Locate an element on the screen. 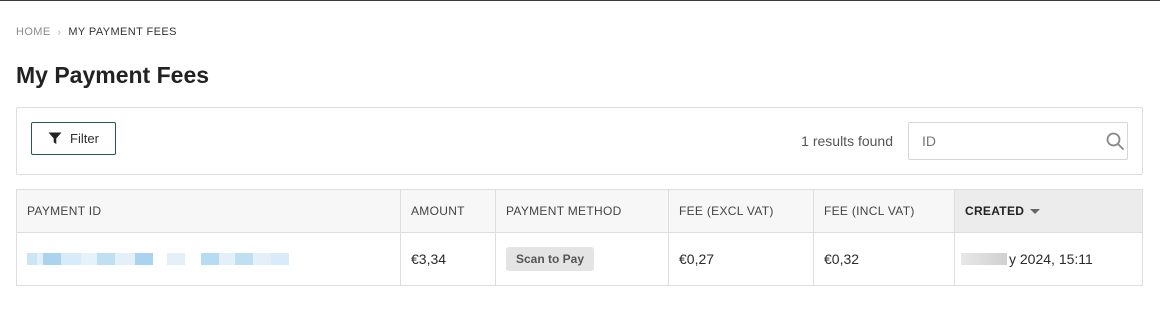 The height and width of the screenshot is (313, 1160). column-header-created: CREATED is located at coordinates (1048, 211).